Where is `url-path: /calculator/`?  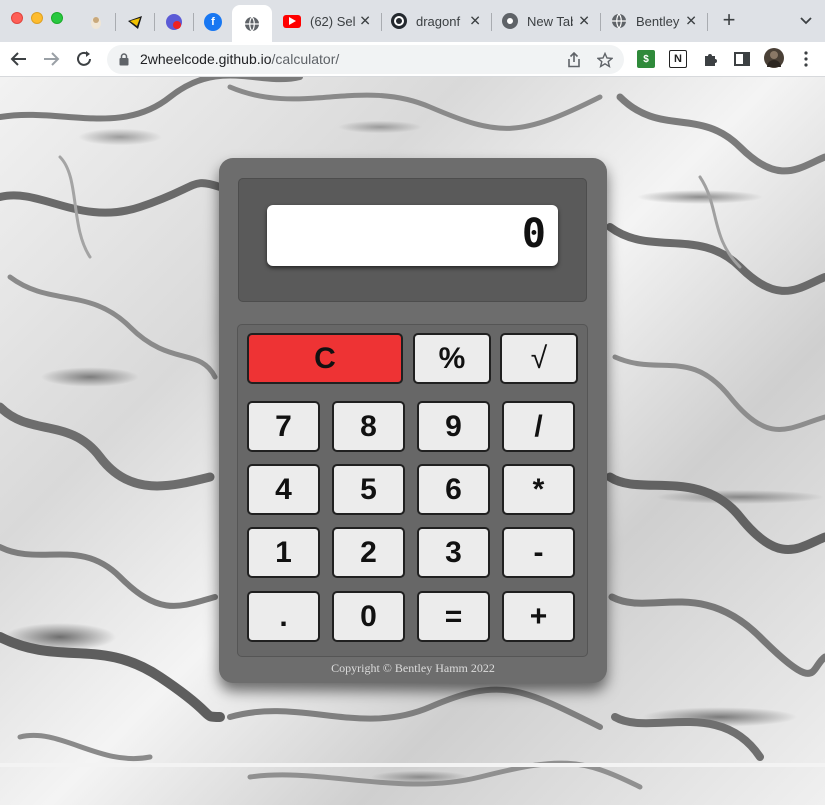
url-path: /calculator/ is located at coordinates (305, 59).